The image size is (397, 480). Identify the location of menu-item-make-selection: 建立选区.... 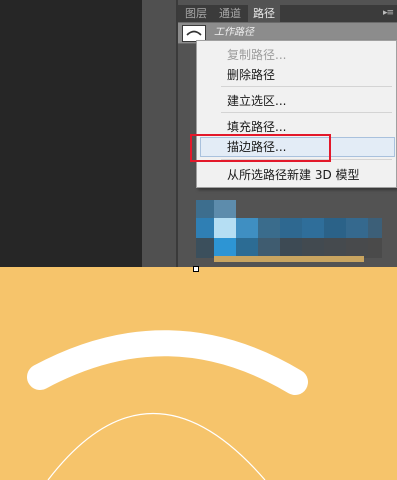
(256, 101).